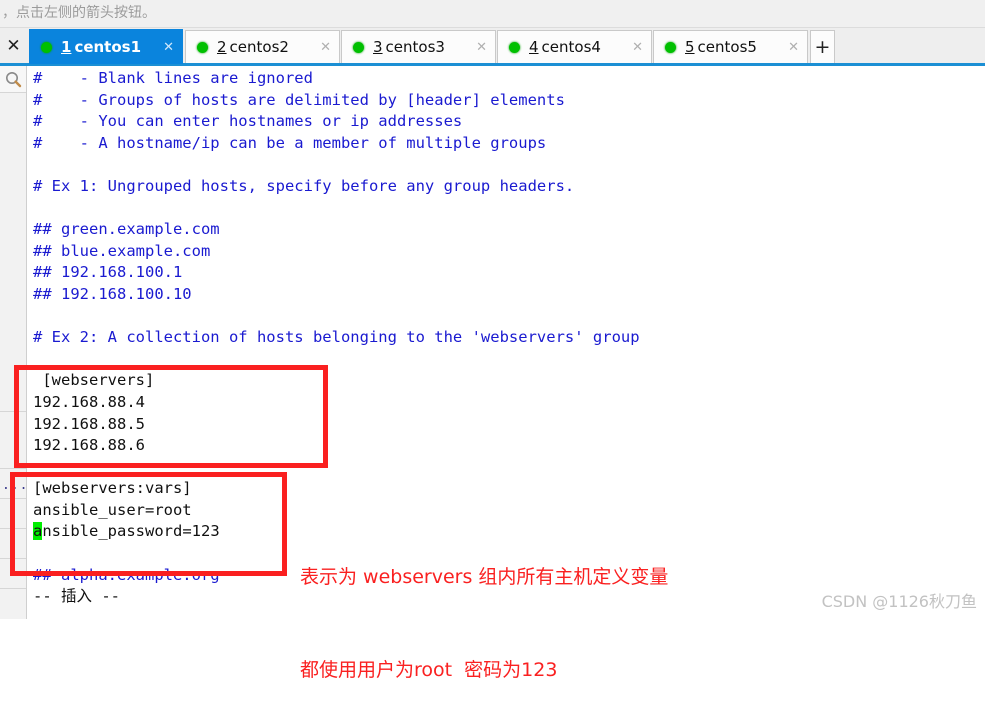  I want to click on terminal-line: # - Blank lines are ignored, so click(173, 78).